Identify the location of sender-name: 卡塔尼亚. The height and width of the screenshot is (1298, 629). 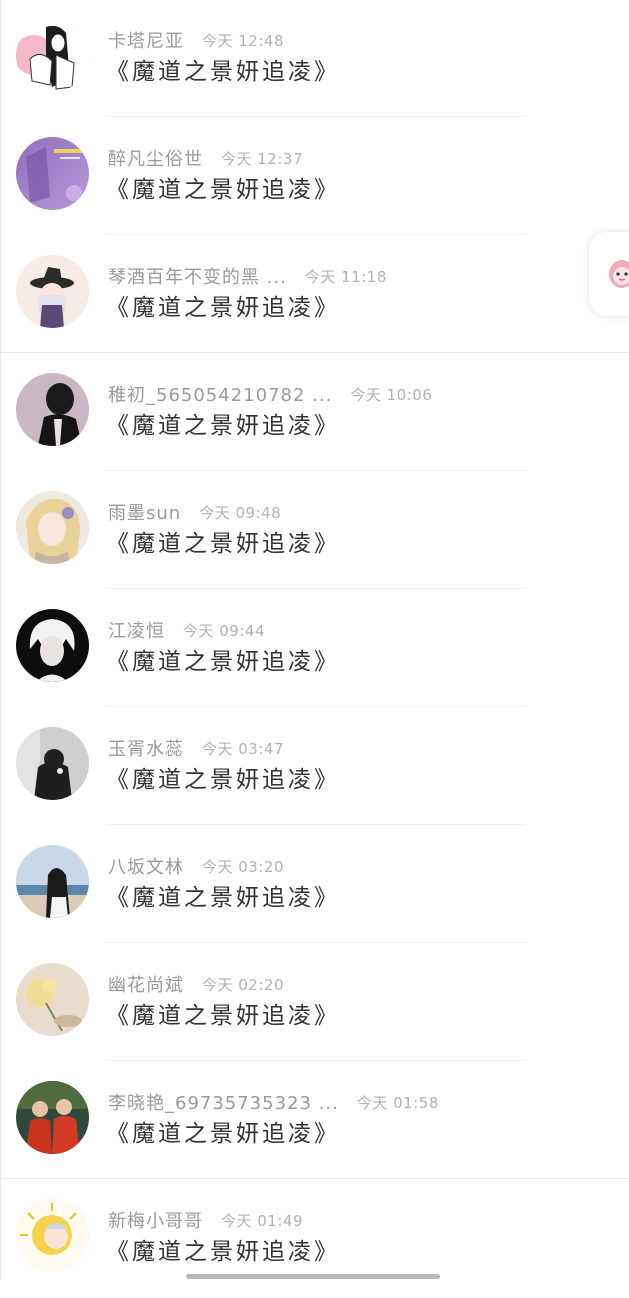
(146, 40).